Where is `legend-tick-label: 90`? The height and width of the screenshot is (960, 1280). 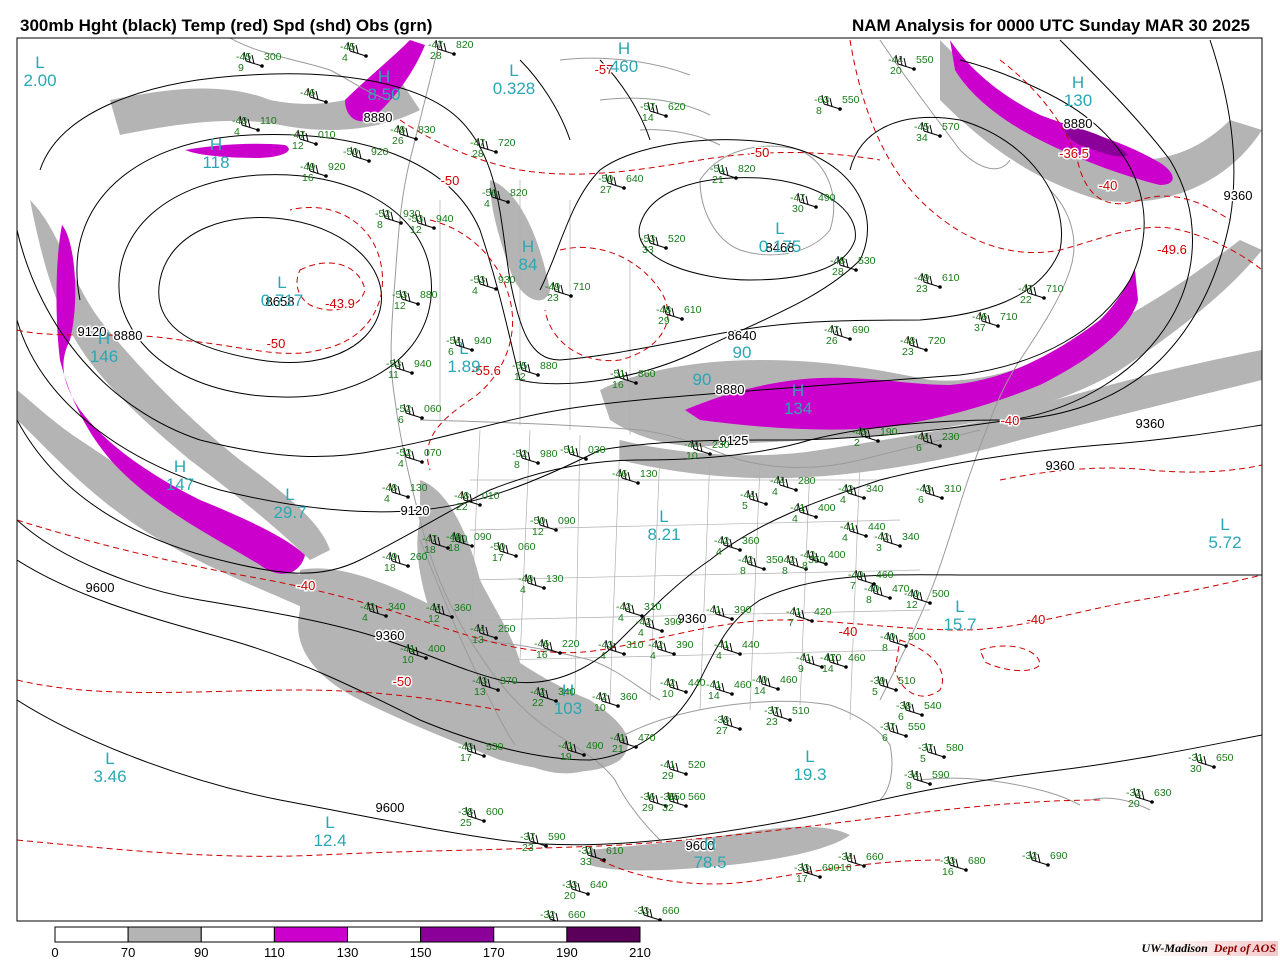
legend-tick-label: 90 is located at coordinates (201, 952).